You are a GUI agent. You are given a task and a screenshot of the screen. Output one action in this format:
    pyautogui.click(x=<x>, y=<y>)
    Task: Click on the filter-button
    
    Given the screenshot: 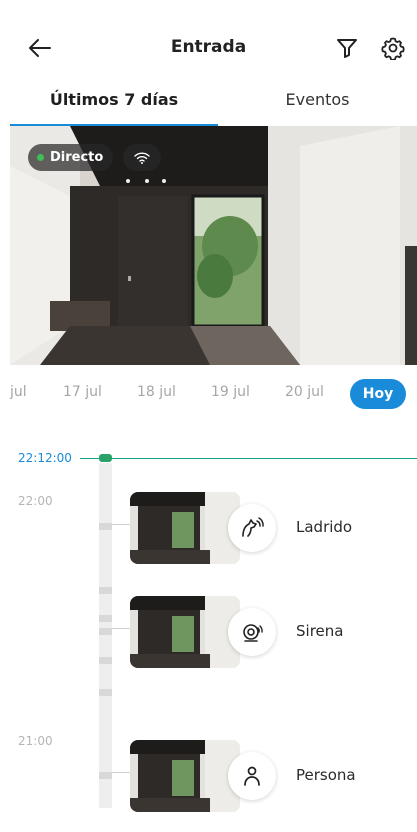 What is the action you would take?
    pyautogui.click(x=348, y=49)
    